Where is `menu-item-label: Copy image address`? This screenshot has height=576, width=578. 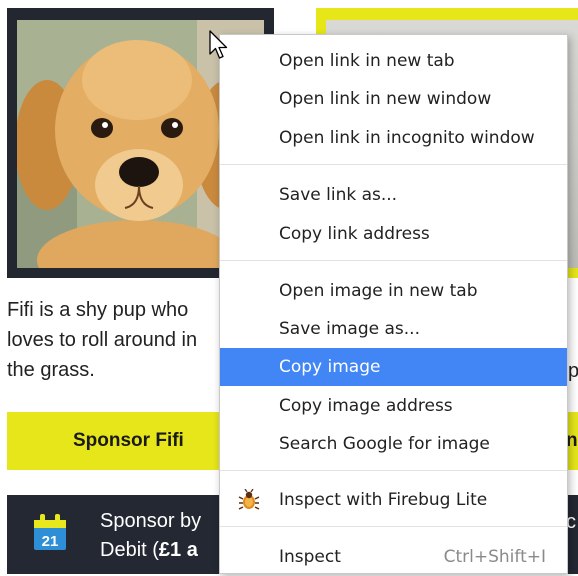 menu-item-label: Copy image address is located at coordinates (366, 406).